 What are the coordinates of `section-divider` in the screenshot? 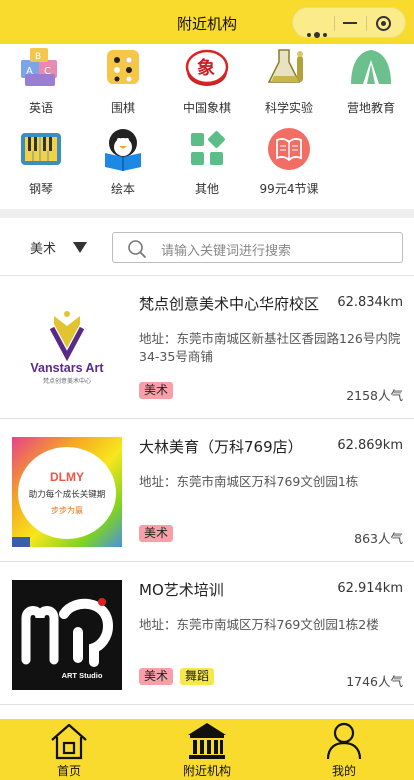 It's located at (207, 213).